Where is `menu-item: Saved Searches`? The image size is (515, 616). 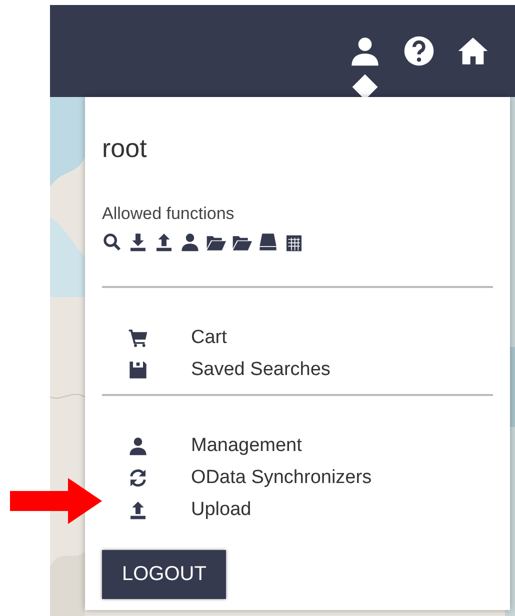 menu-item: Saved Searches is located at coordinates (260, 370).